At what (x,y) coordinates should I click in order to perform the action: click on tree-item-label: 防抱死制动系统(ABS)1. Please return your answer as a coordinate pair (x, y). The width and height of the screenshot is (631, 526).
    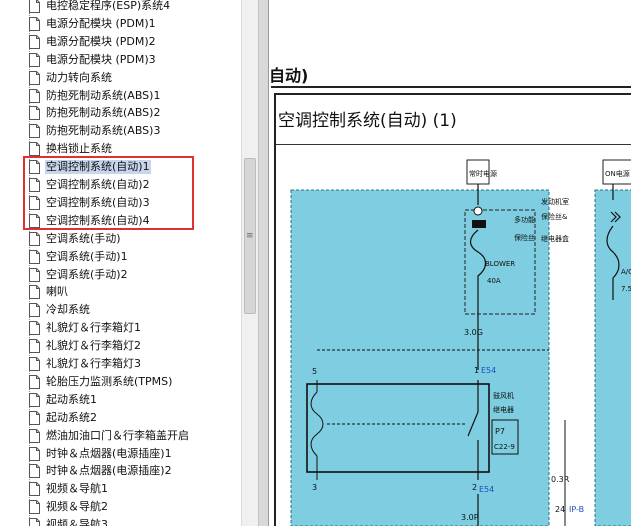
    Looking at the image, I should click on (103, 95).